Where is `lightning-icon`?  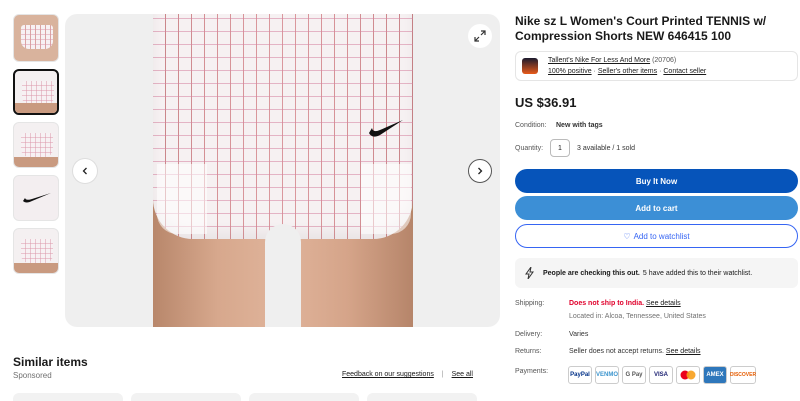
lightning-icon is located at coordinates (529, 273).